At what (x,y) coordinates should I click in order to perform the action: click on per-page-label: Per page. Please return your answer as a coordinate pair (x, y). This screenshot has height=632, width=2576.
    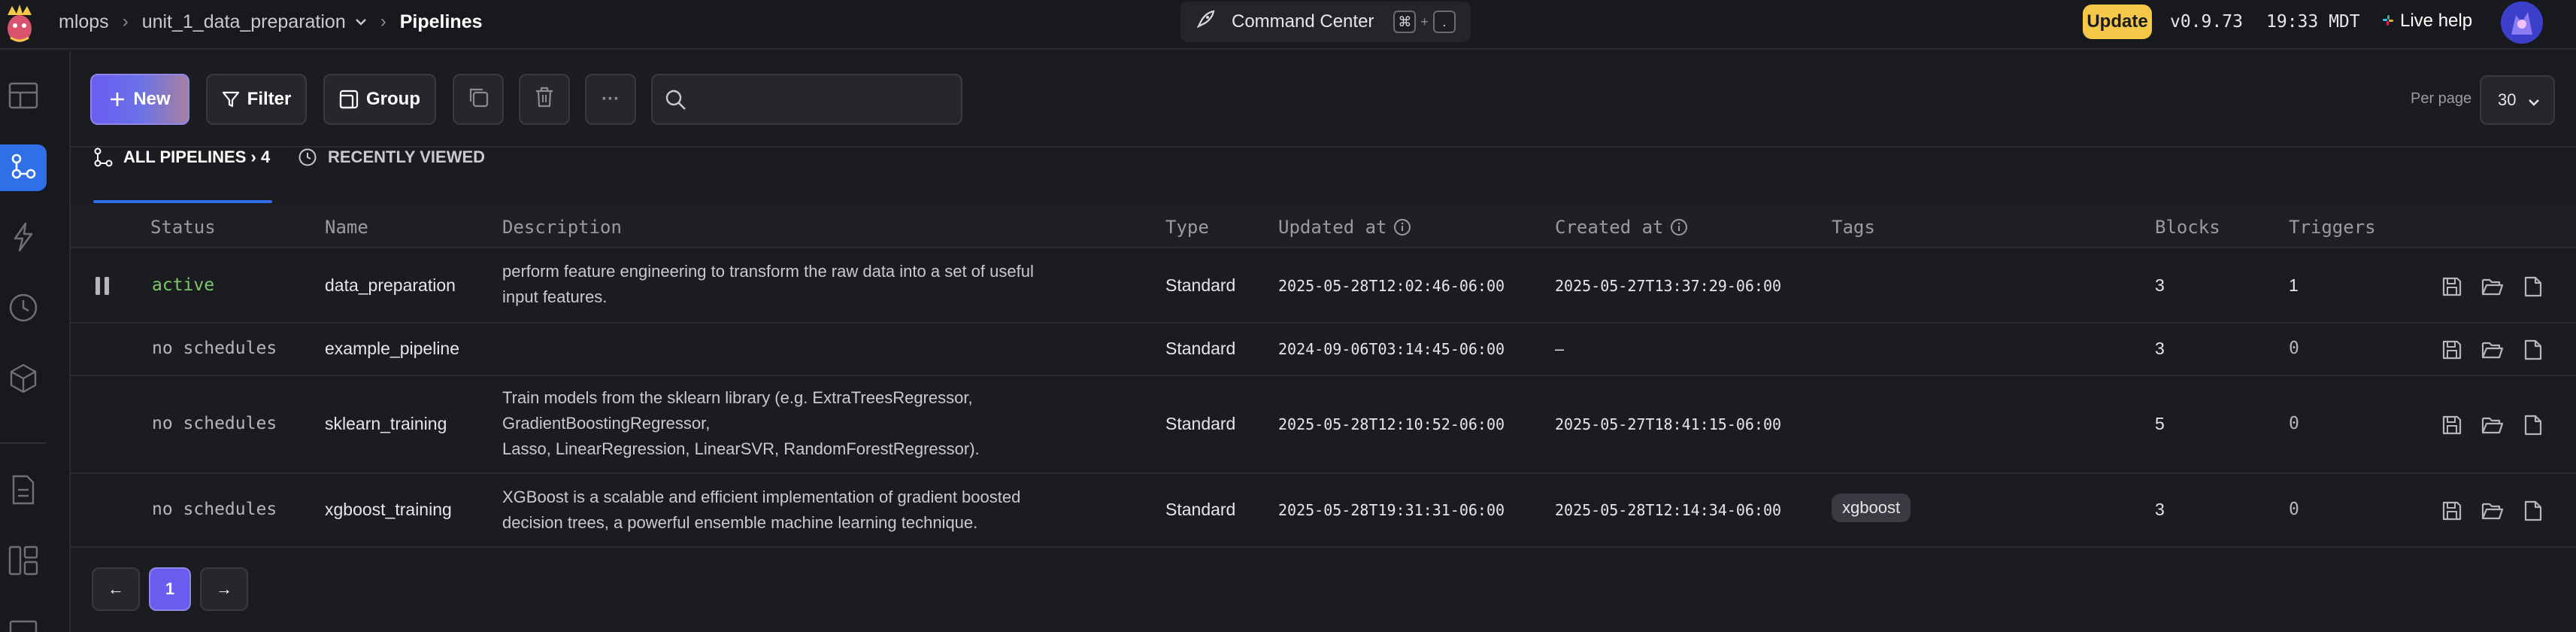
    Looking at the image, I should click on (2441, 98).